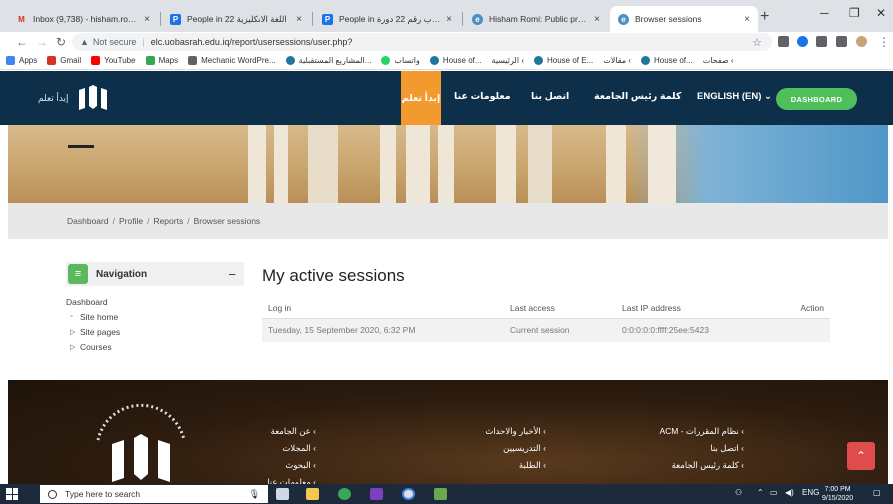 This screenshot has height=504, width=893. Describe the element at coordinates (560, 330) in the screenshot. I see `cell-last-access: Current session` at that location.